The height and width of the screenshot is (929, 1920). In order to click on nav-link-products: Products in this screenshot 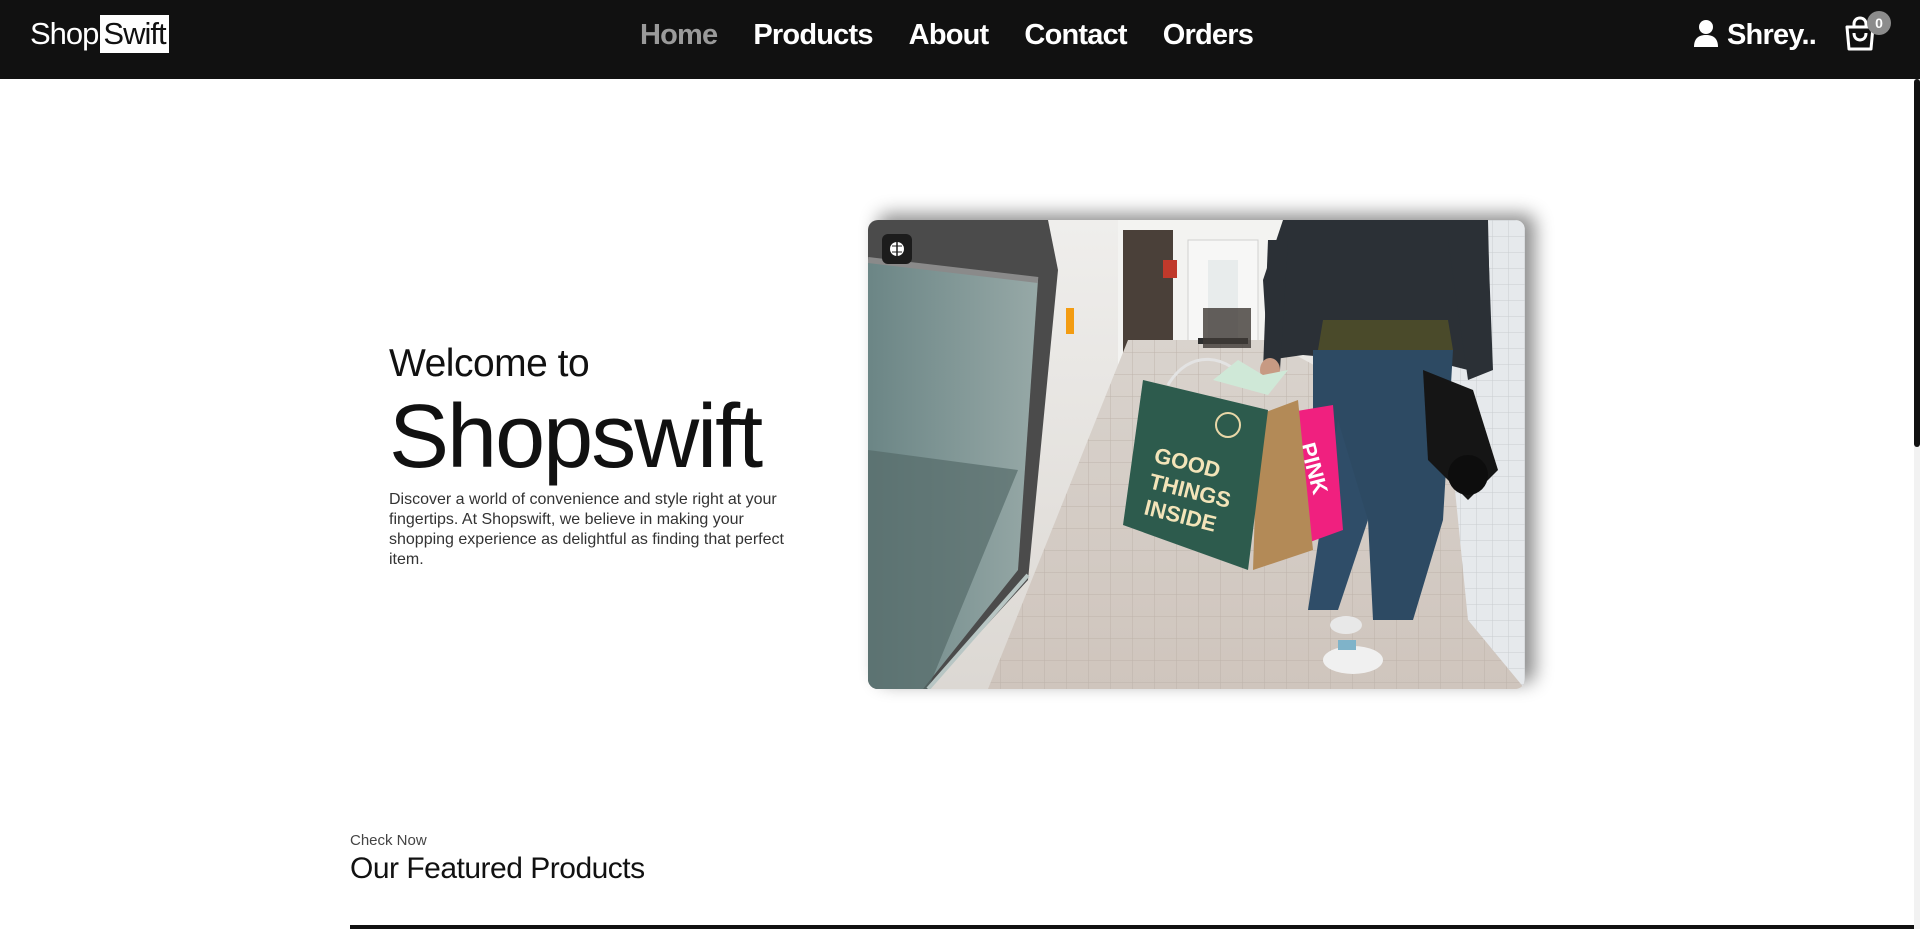, I will do `click(813, 35)`.